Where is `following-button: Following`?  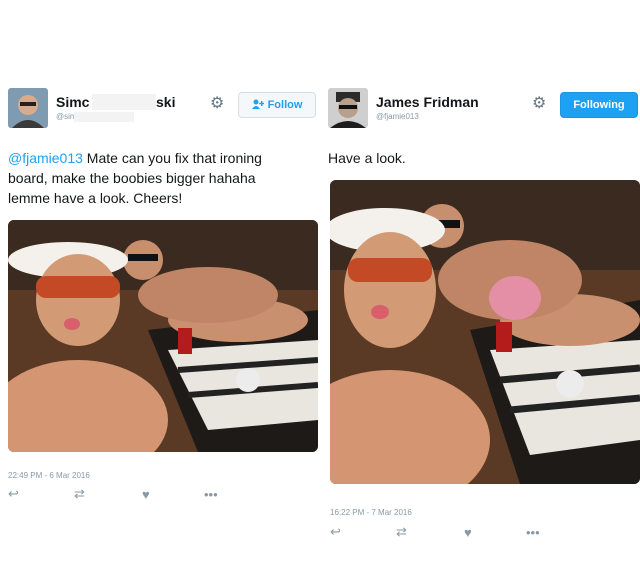 following-button: Following is located at coordinates (599, 105).